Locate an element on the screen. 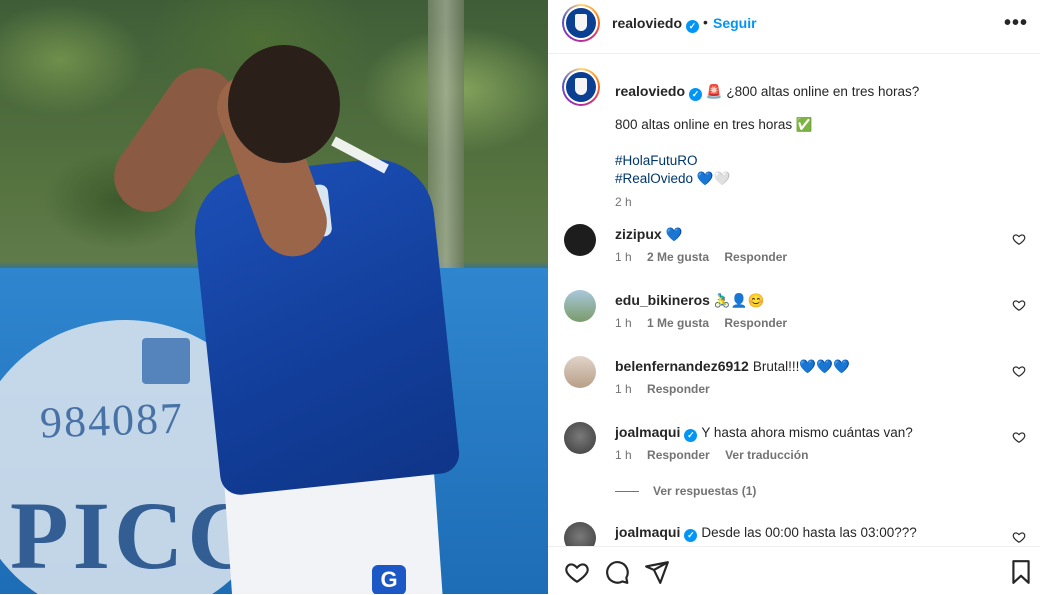 This screenshot has width=1040, height=595. comment-username: zizipux is located at coordinates (638, 234).